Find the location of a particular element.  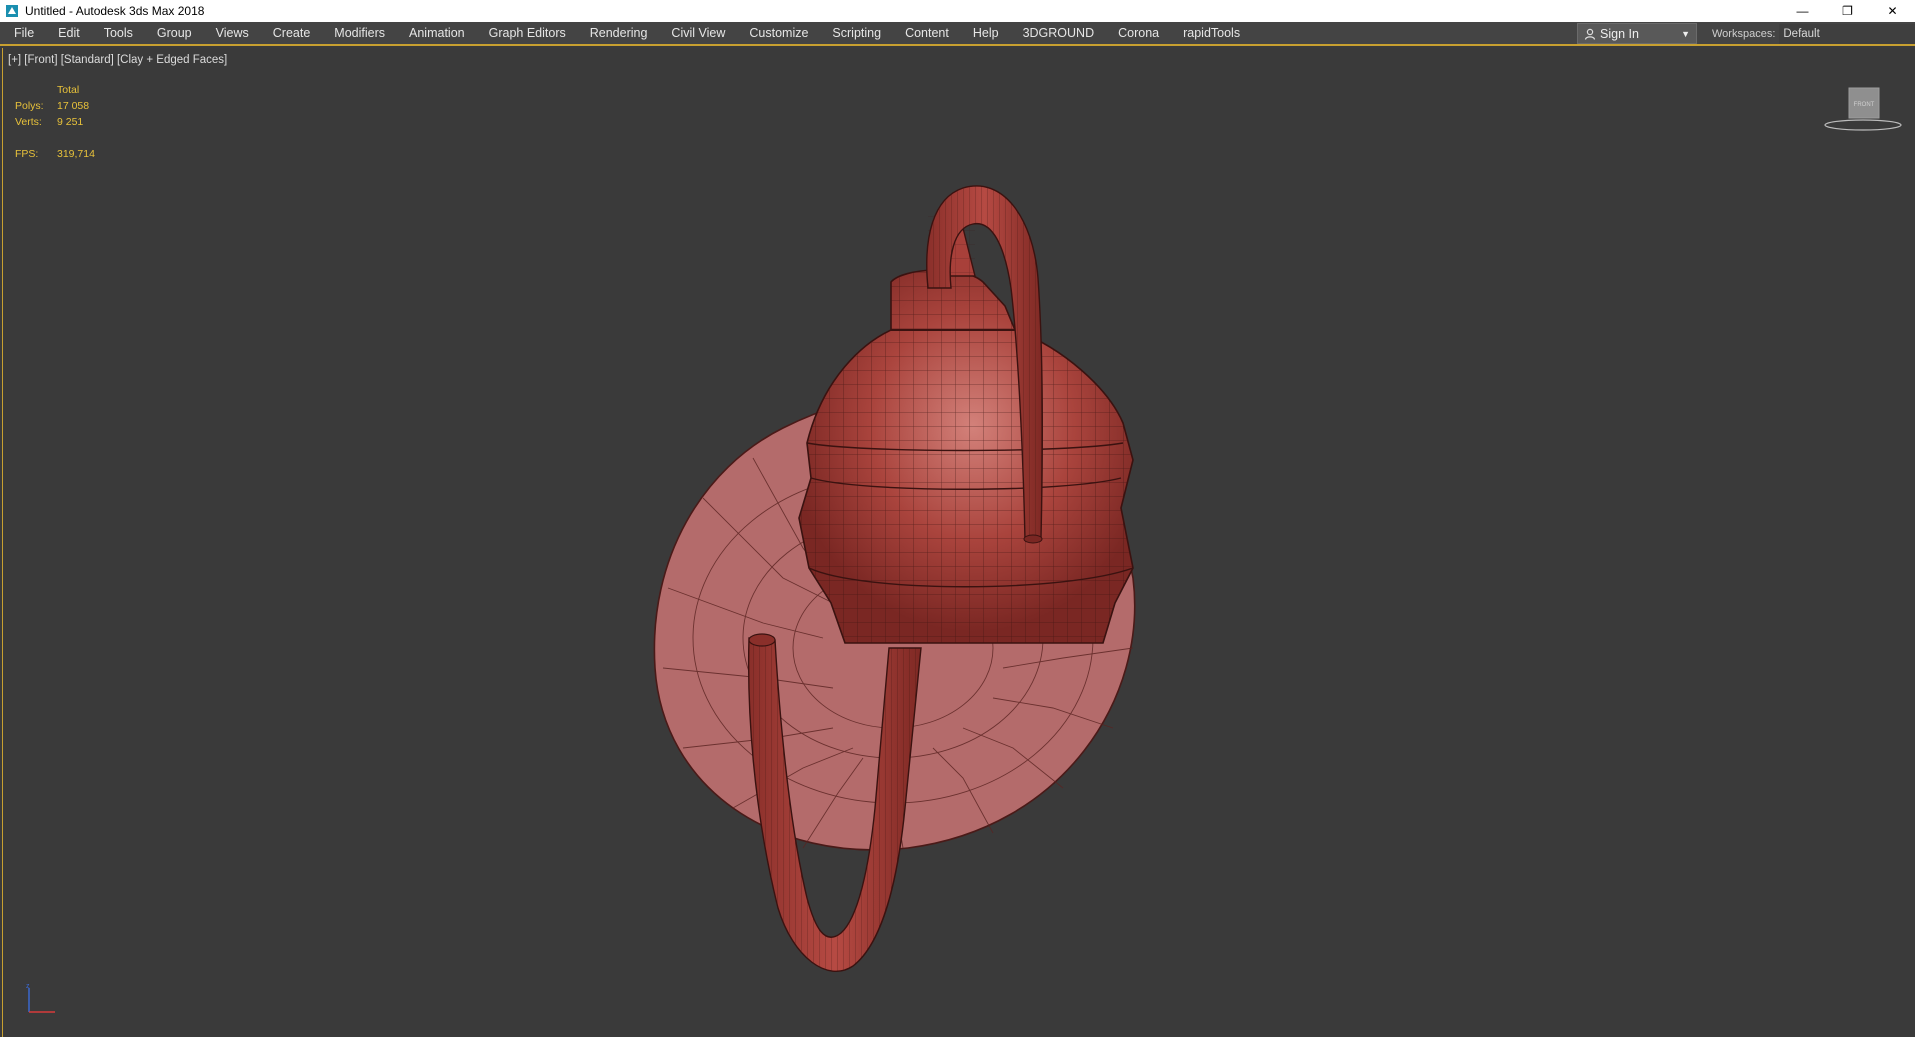

menu-civil-view: Civil View is located at coordinates (698, 33).